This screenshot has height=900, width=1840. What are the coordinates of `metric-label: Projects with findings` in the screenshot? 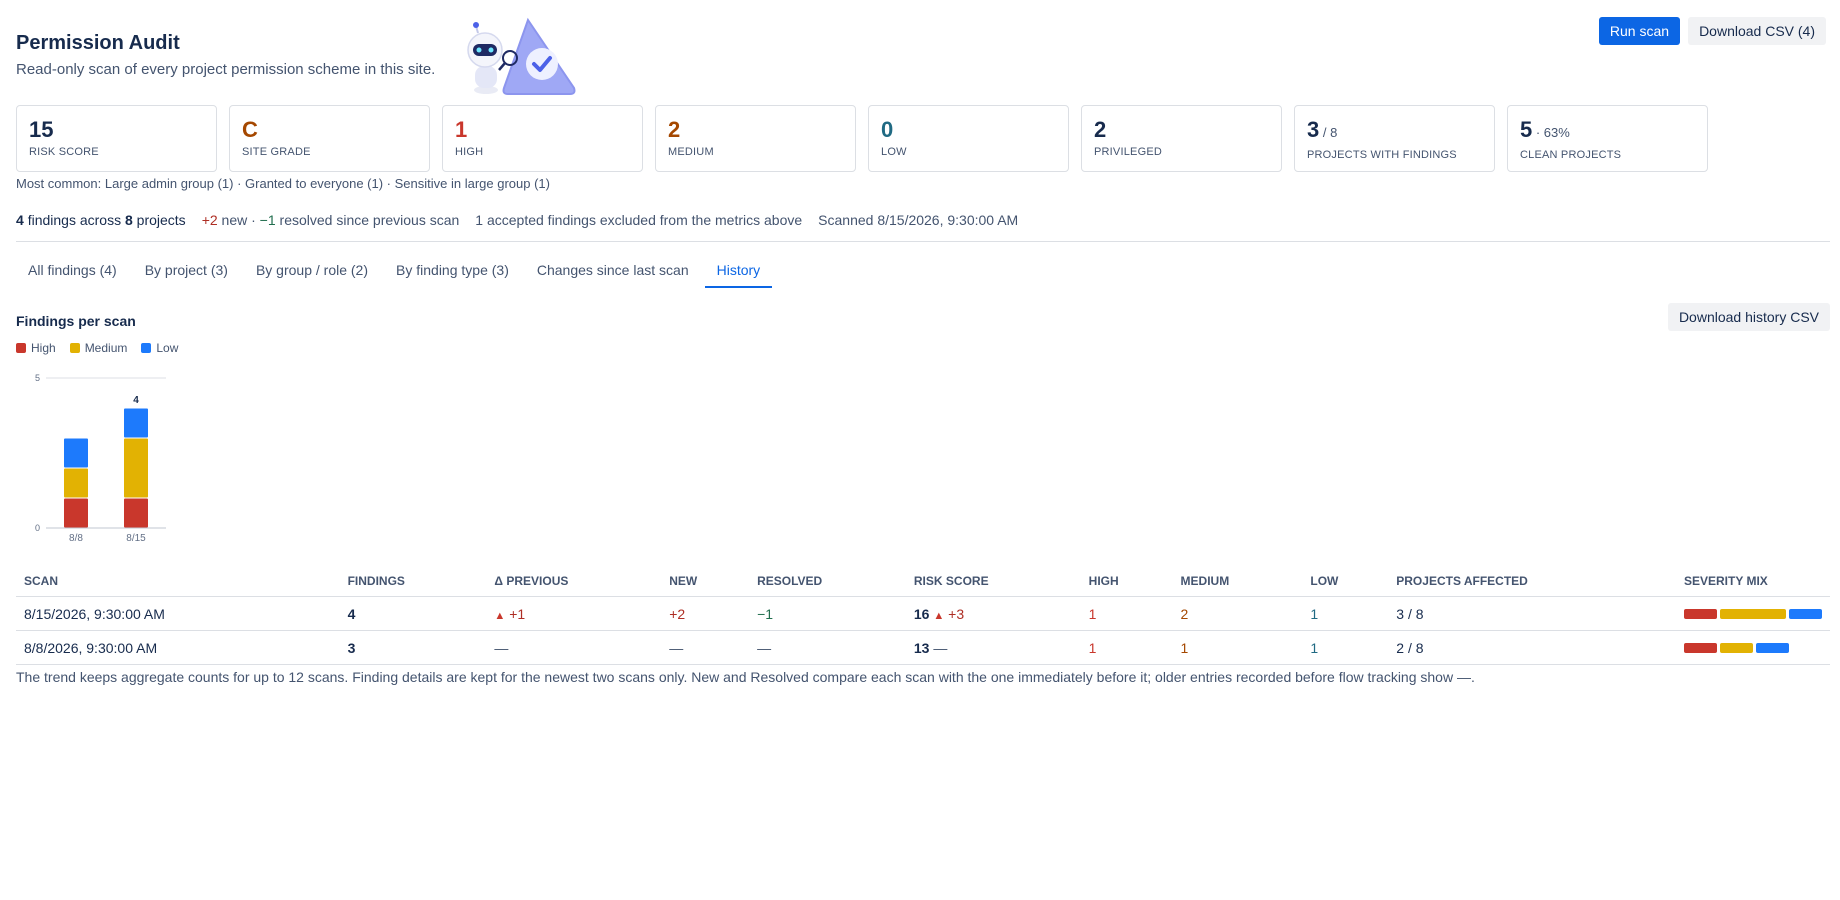 It's located at (1382, 155).